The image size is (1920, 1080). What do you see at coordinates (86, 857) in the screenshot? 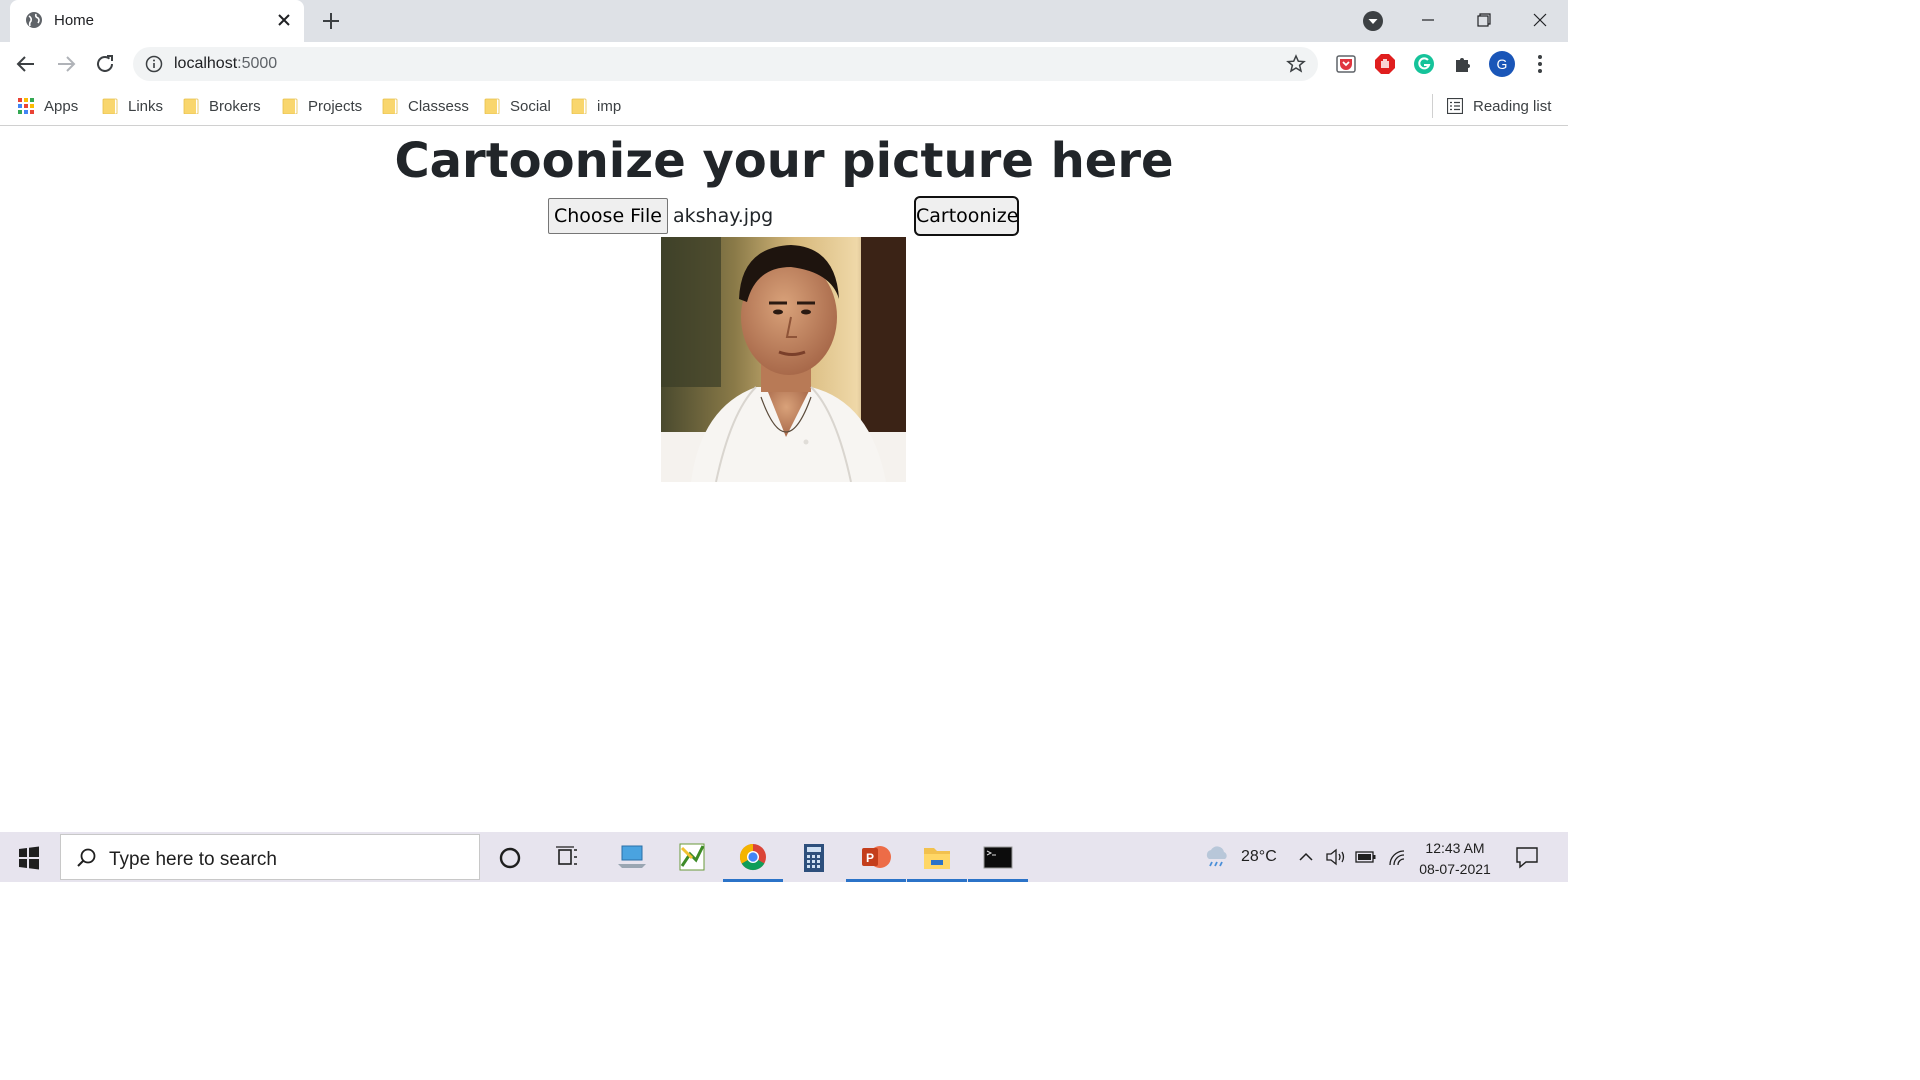
I see `search-icon` at bounding box center [86, 857].